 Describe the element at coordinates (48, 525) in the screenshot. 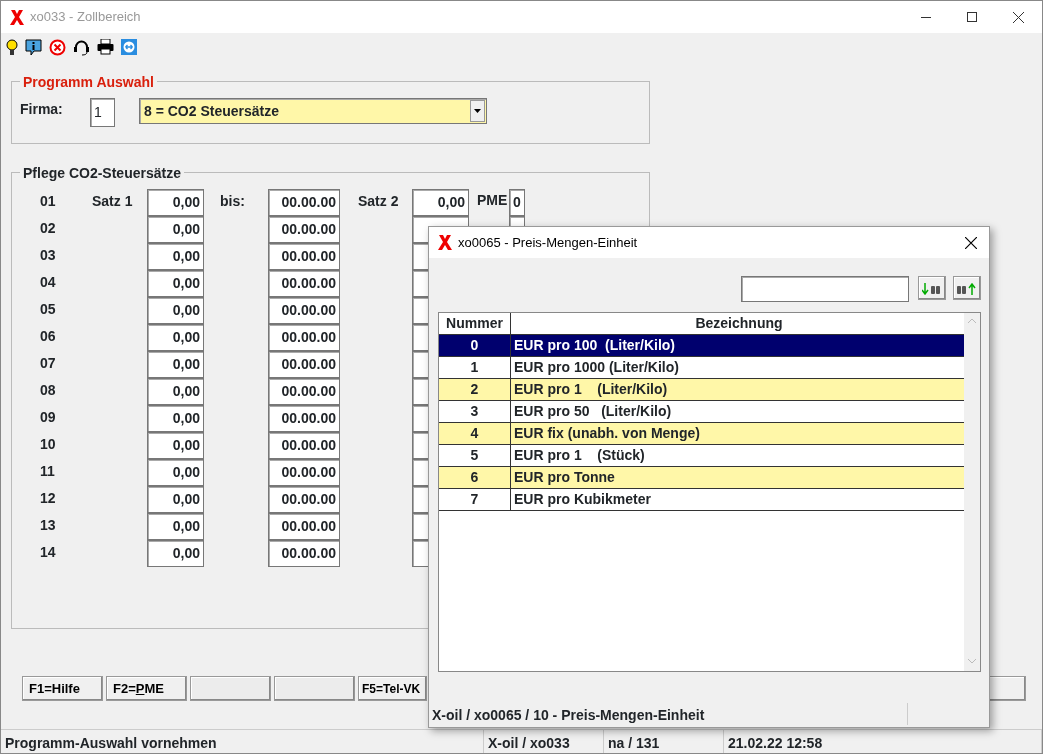

I see `row-number: 13` at that location.